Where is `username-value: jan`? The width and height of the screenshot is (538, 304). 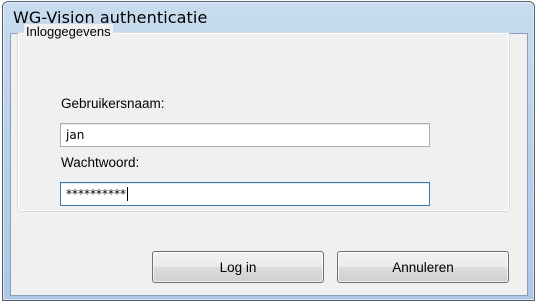 username-value: jan is located at coordinates (75, 135).